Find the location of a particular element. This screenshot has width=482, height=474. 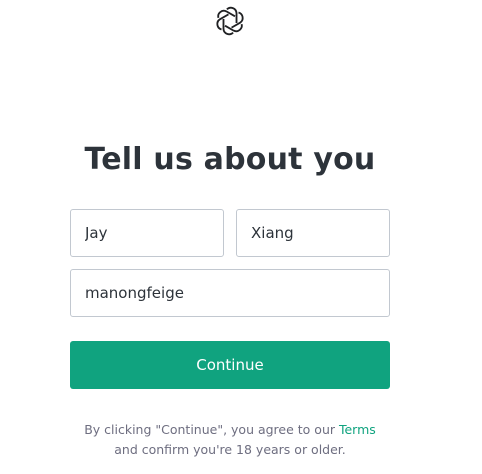

username-input is located at coordinates (230, 293).